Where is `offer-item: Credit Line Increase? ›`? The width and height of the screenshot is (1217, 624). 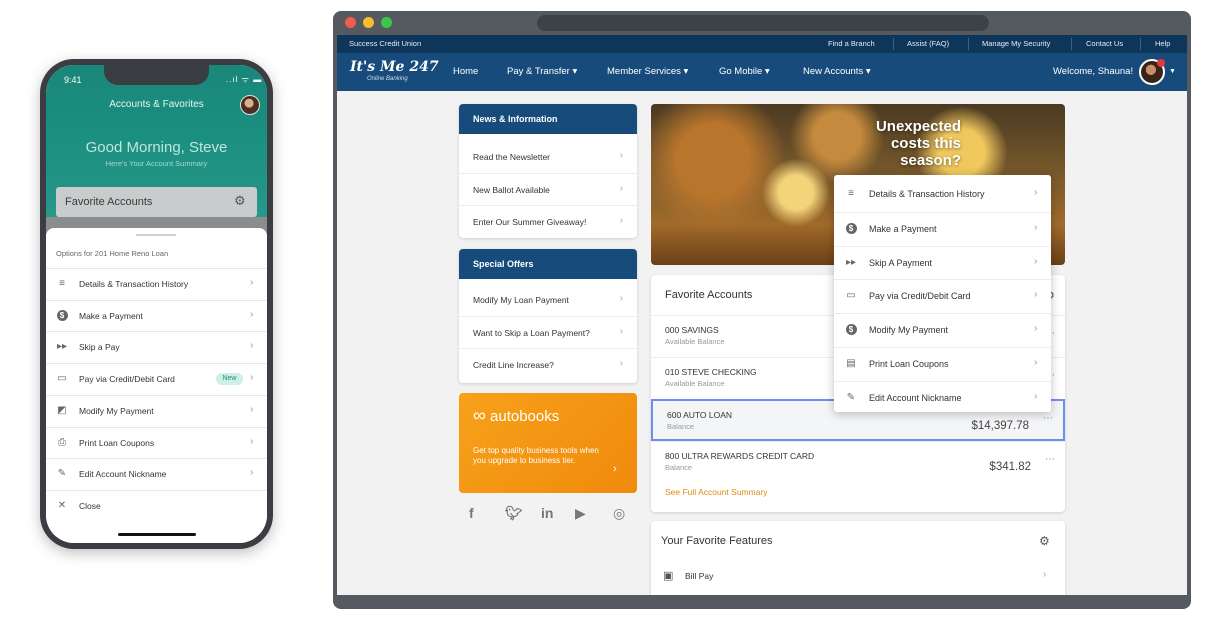
offer-item: Credit Line Increase? › is located at coordinates (548, 364).